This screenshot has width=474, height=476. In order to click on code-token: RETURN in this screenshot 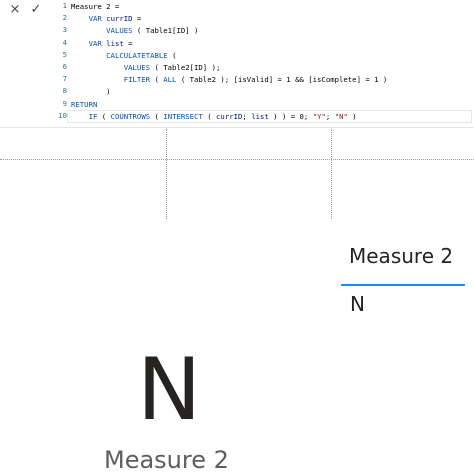, I will do `click(84, 104)`.